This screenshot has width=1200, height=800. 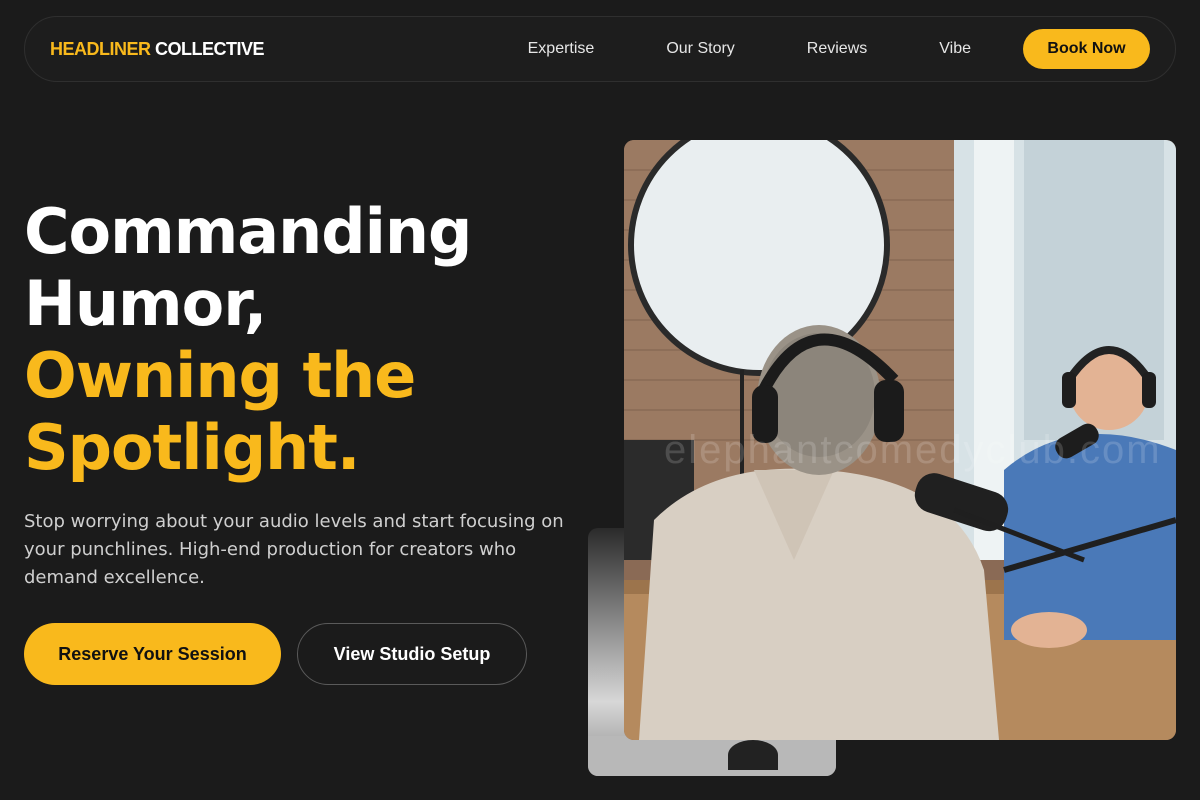 I want to click on brand-accent: HEADLINER, so click(x=100, y=48).